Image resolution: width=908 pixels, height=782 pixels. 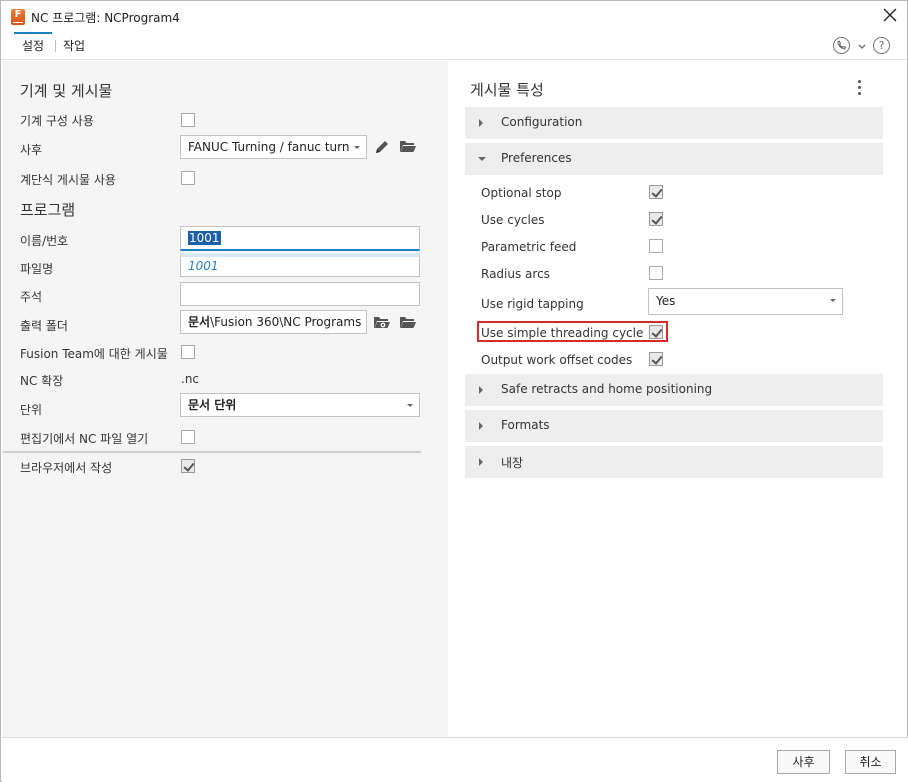 I want to click on comment-label: 주석, so click(x=31, y=297).